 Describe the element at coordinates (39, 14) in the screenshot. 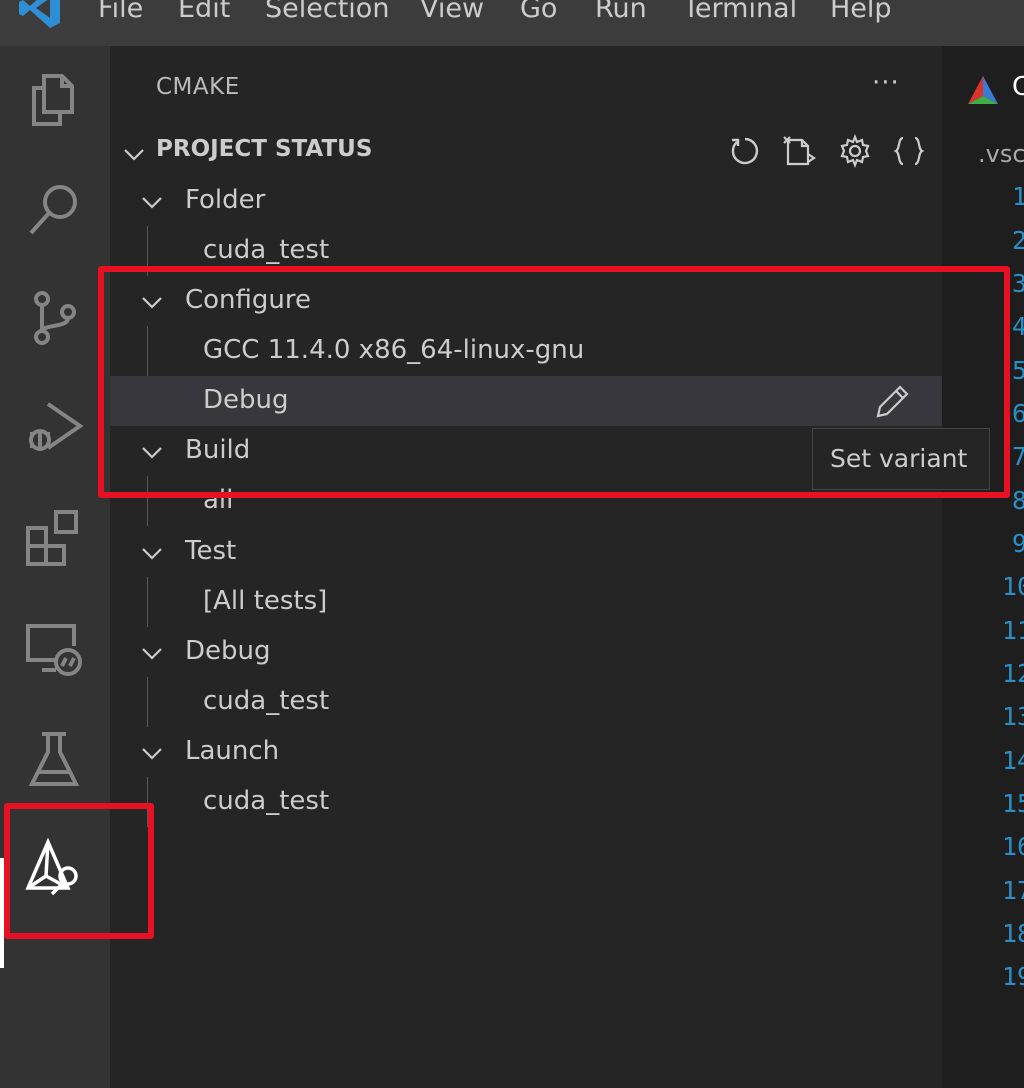

I see `vscode-logo-icon` at that location.